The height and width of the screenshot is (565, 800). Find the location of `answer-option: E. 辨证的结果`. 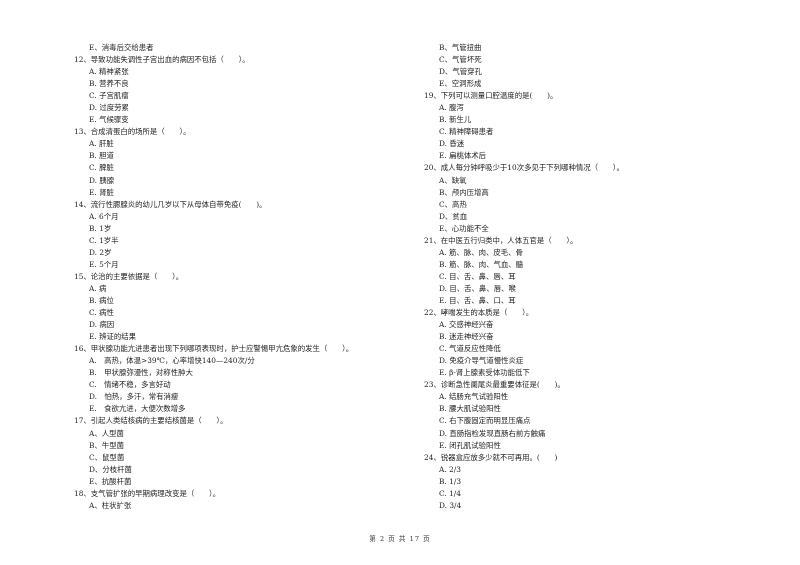

answer-option: E. 辨证的结果 is located at coordinates (113, 337).